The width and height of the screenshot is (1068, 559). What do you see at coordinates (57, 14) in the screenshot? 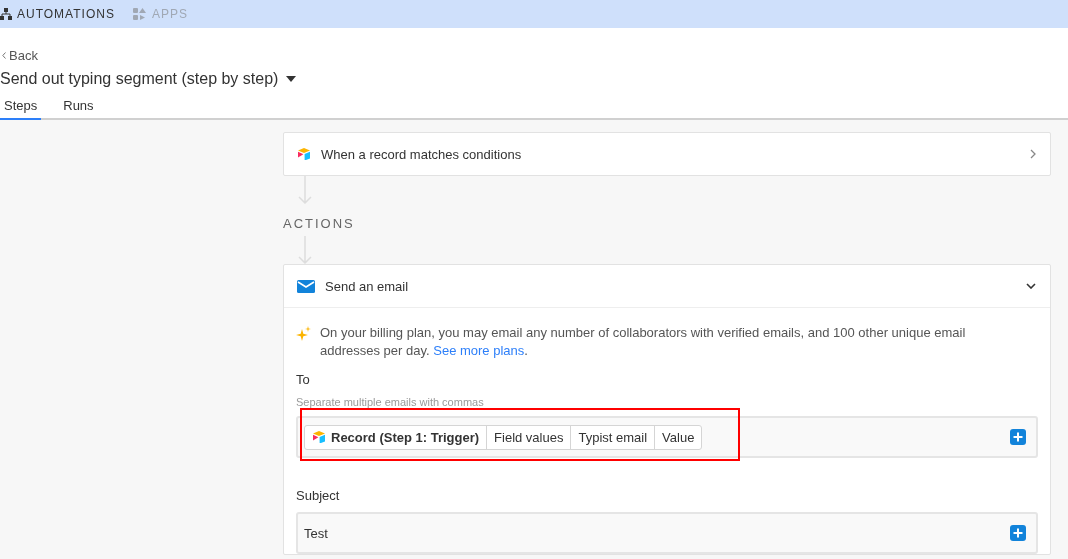
I see `nav-tab: AUTOMATIONS` at bounding box center [57, 14].